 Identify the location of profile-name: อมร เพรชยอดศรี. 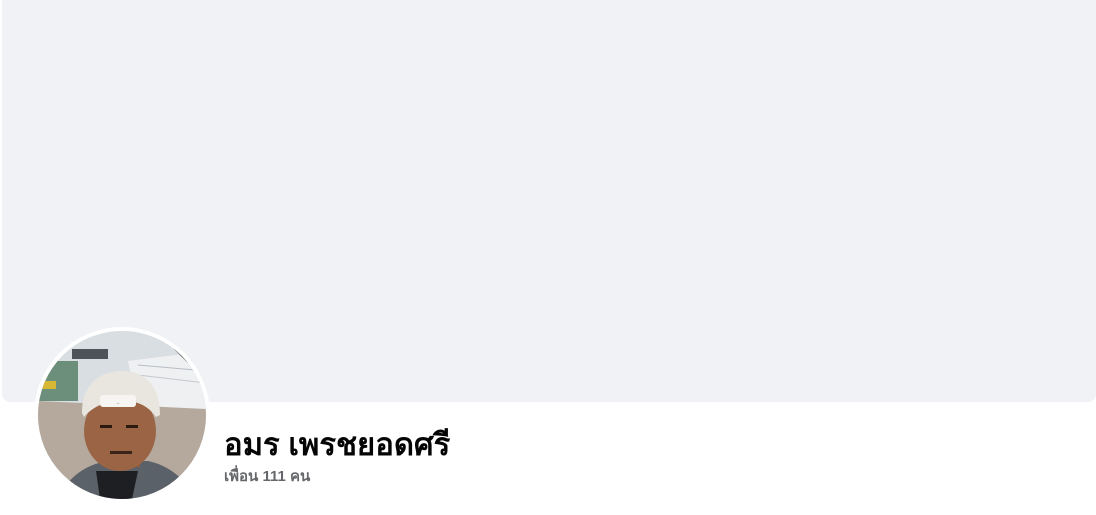
(337, 444).